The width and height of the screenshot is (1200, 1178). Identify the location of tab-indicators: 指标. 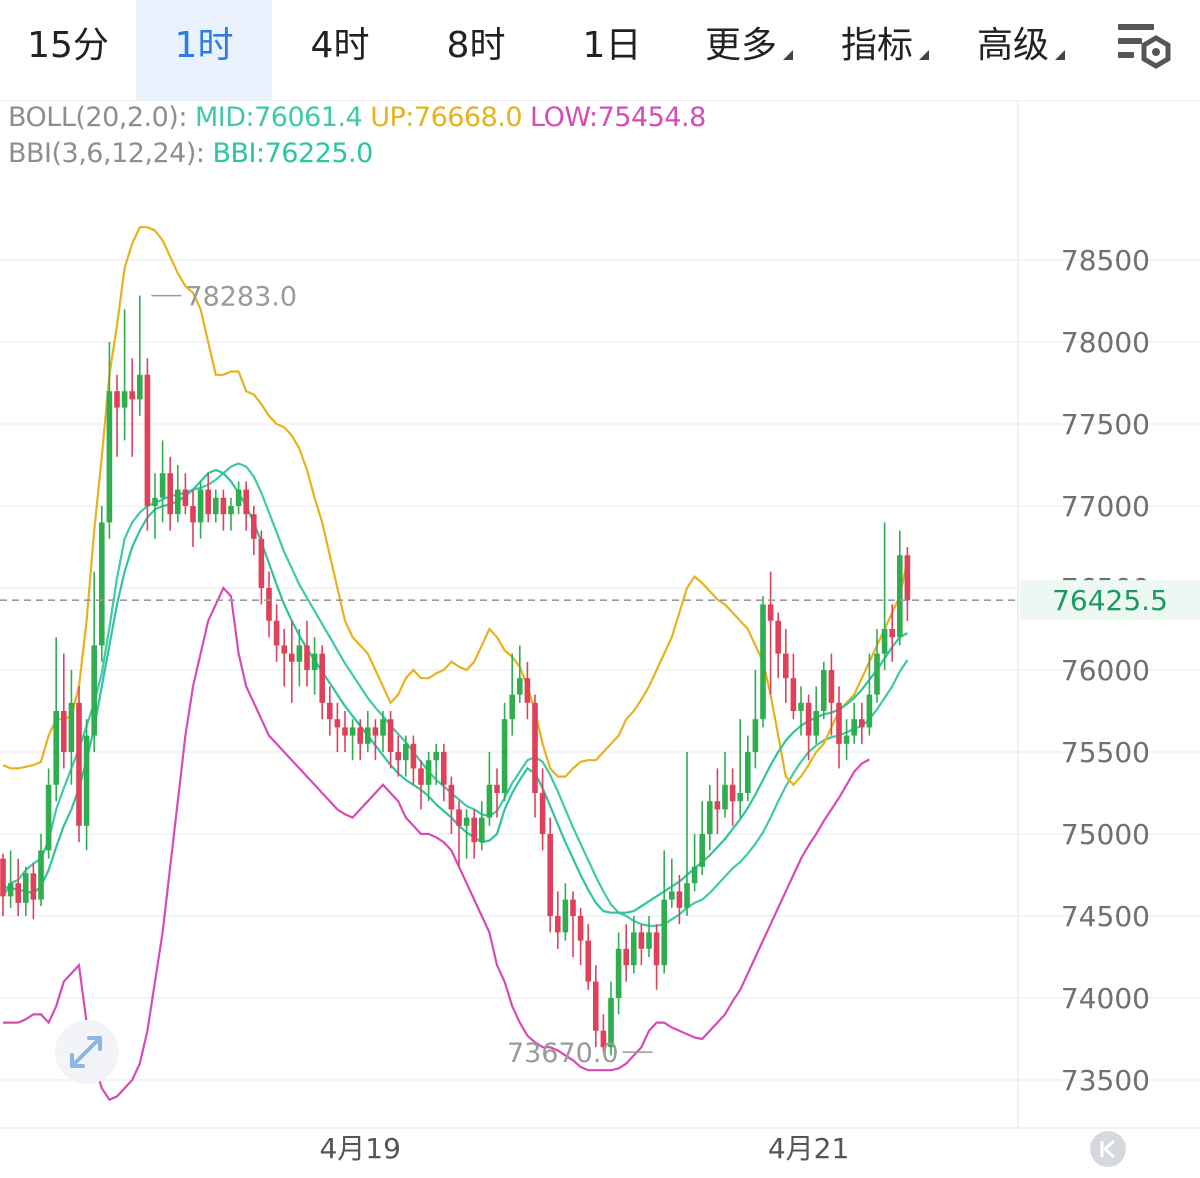
(884, 50).